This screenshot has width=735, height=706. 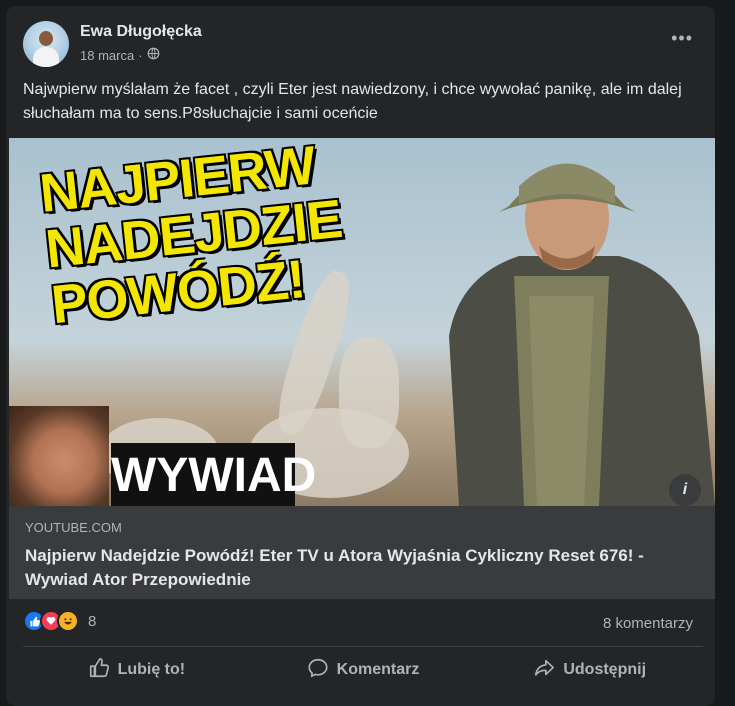 I want to click on action-bar: Lubię to! Komentarz Udostępnij, so click(x=363, y=670).